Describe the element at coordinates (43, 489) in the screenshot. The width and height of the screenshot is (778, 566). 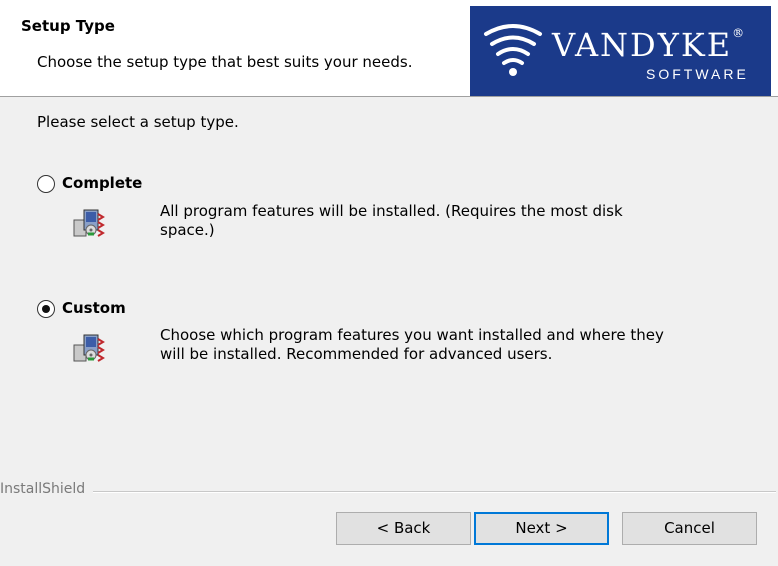
I see `installshield-label: InstallShield` at that location.